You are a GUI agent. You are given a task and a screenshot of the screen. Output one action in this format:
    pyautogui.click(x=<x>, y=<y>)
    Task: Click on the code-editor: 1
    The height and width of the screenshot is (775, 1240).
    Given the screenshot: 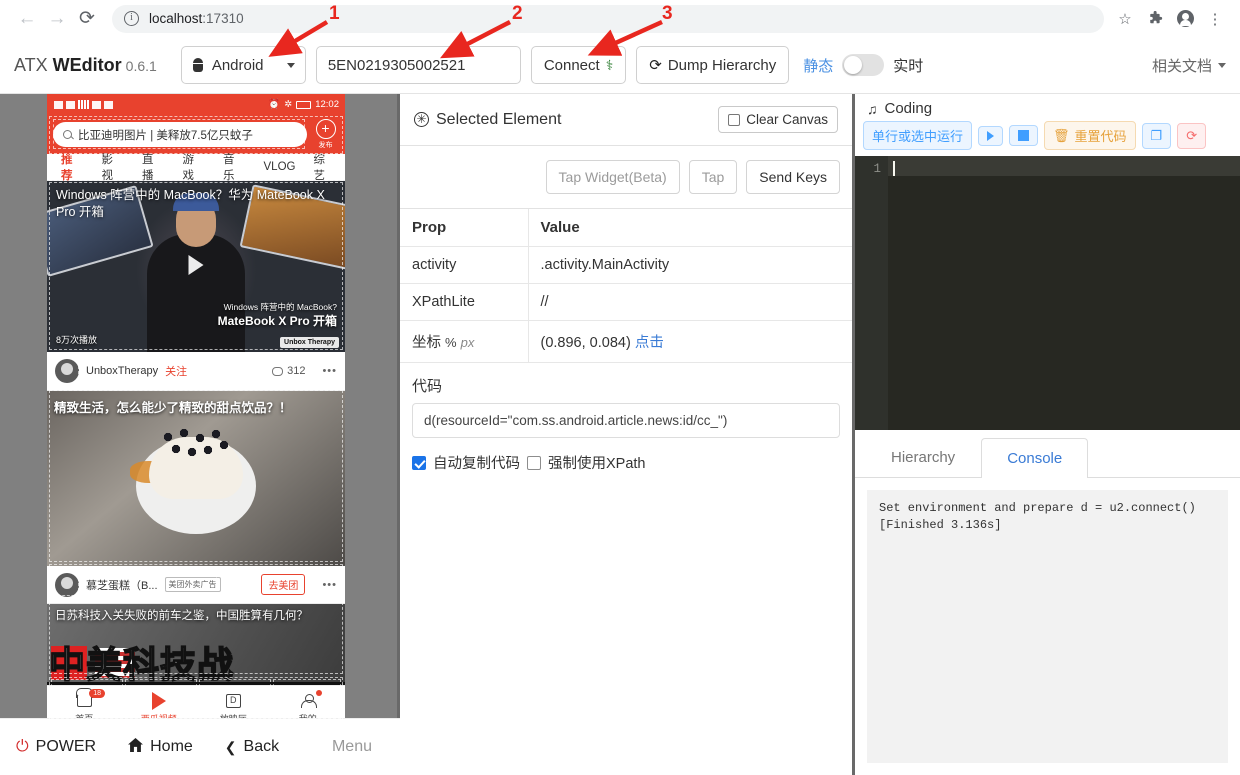 What is the action you would take?
    pyautogui.click(x=1047, y=293)
    